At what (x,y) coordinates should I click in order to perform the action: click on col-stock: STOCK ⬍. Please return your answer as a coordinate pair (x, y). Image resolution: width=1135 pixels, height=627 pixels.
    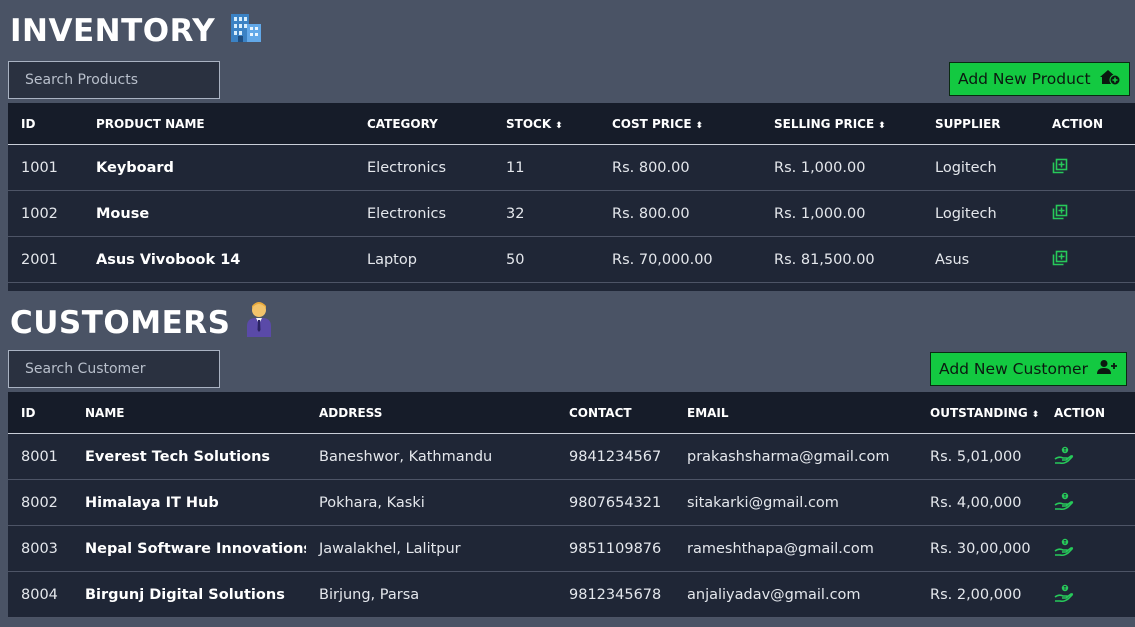
    Looking at the image, I should click on (546, 124).